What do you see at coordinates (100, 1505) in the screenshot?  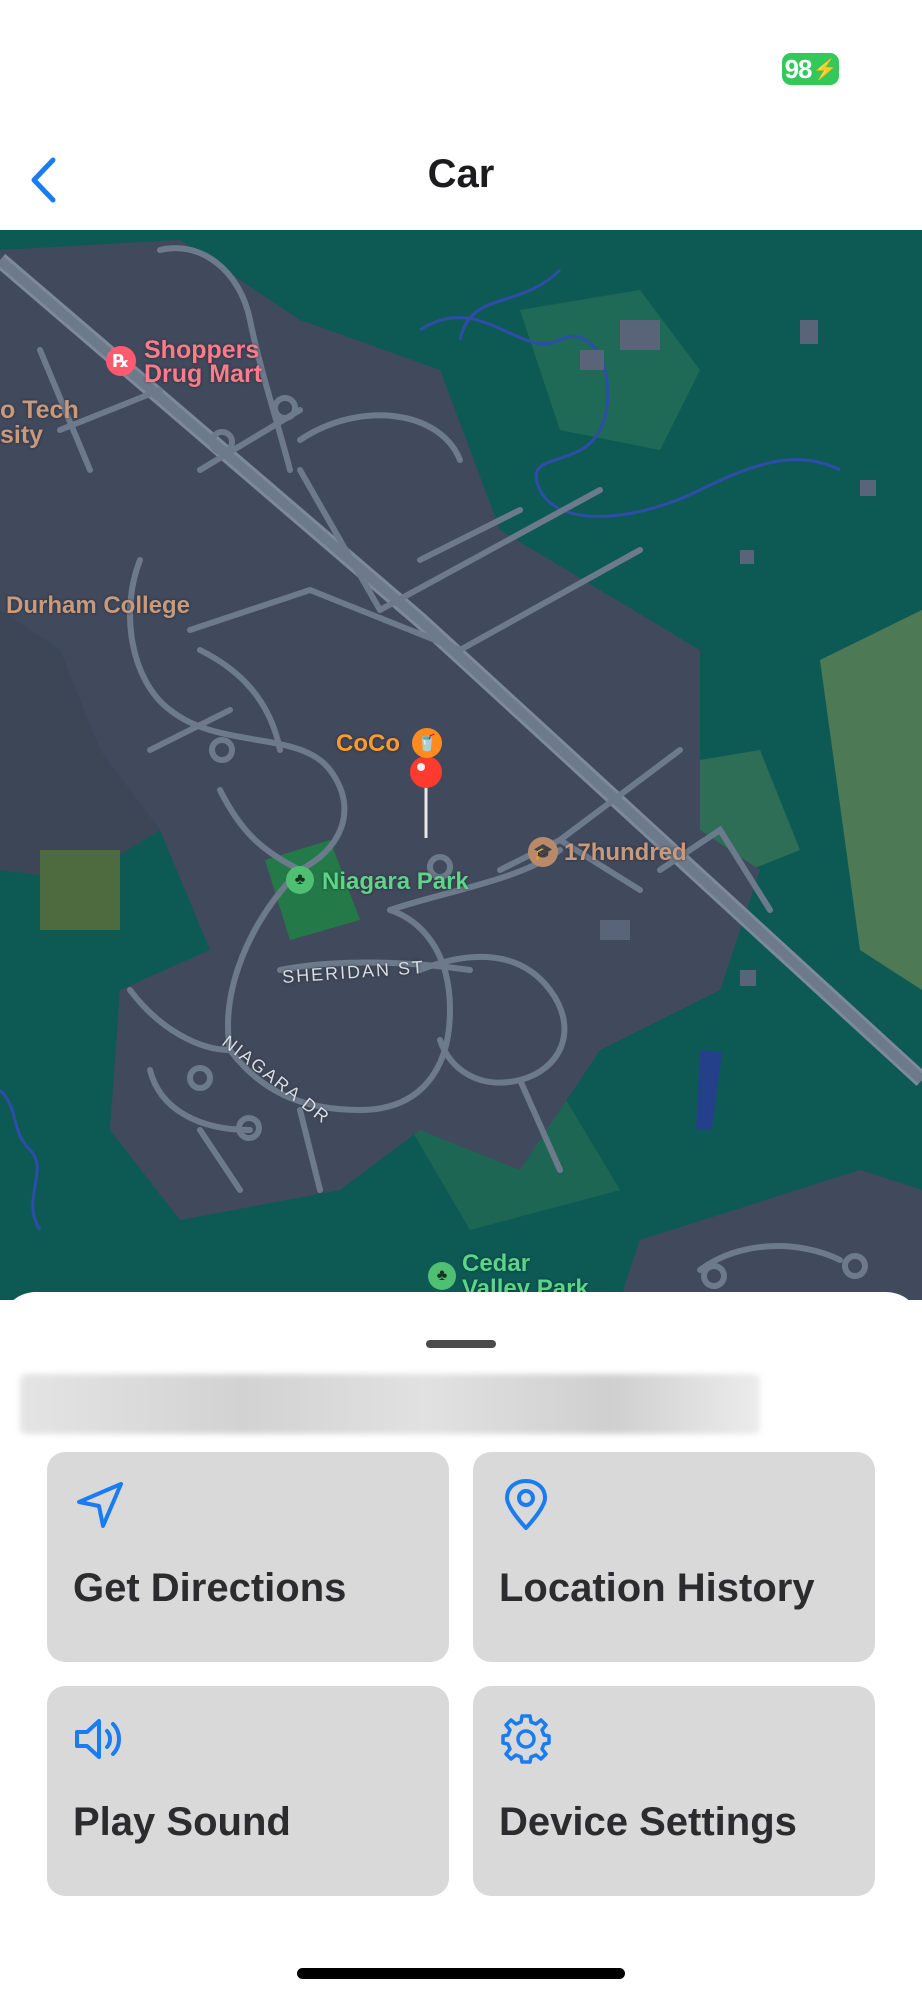 I see `location-arrow-icon` at bounding box center [100, 1505].